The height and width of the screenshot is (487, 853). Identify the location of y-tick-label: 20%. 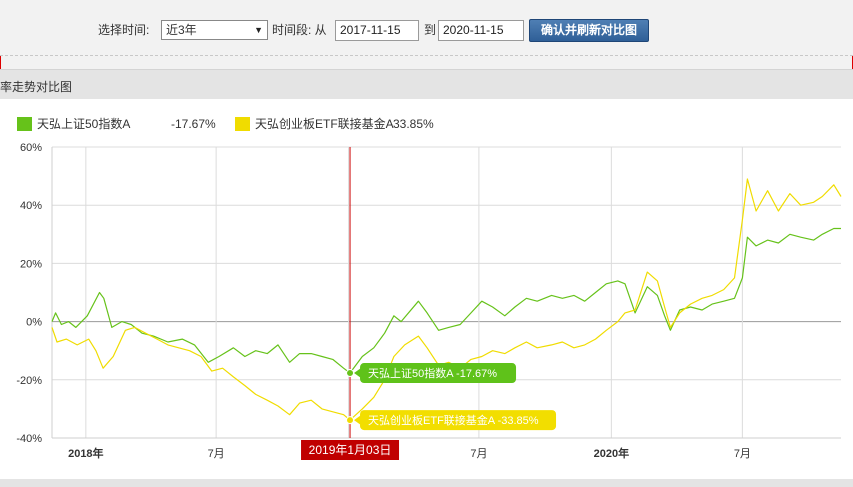
(31, 264).